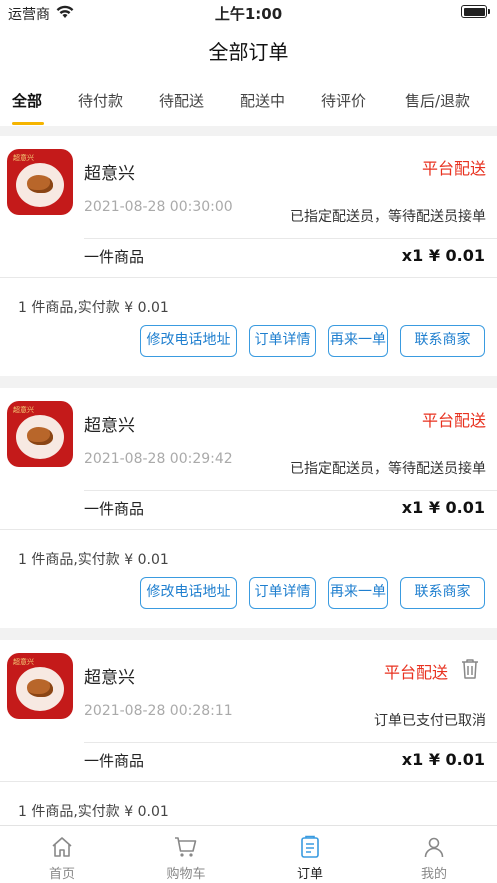 The height and width of the screenshot is (883, 497). I want to click on tab-delivering: 配送中, so click(262, 100).